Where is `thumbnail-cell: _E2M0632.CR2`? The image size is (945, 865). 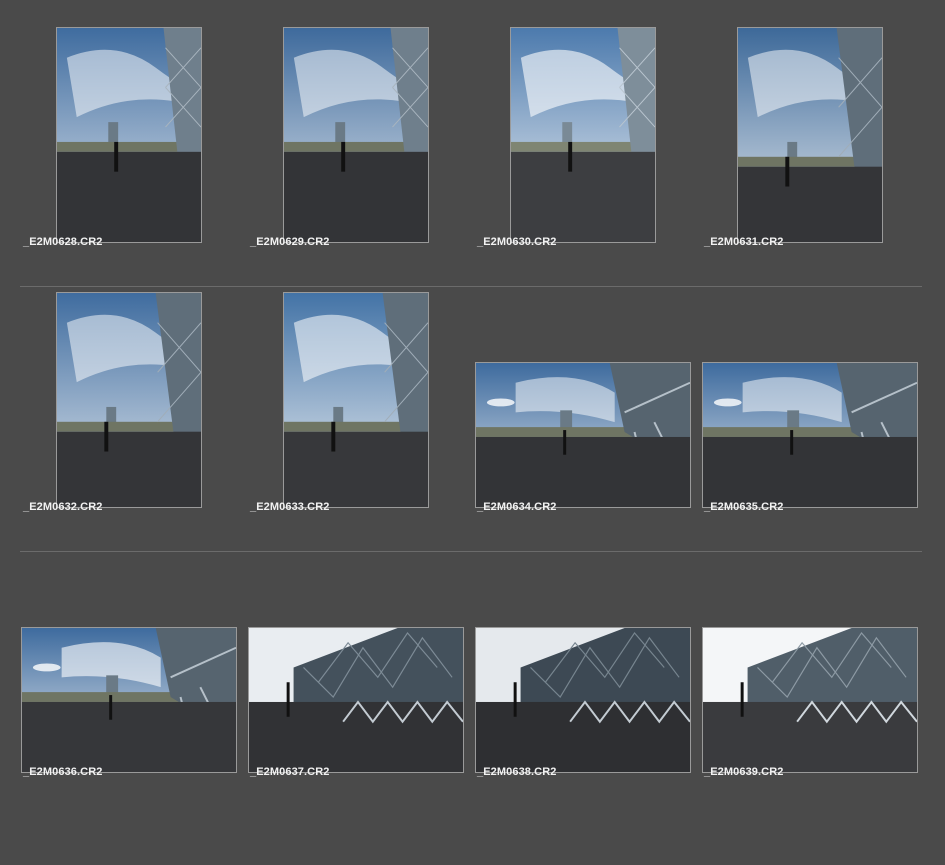
thumbnail-cell: _E2M0632.CR2 is located at coordinates (113, 397).